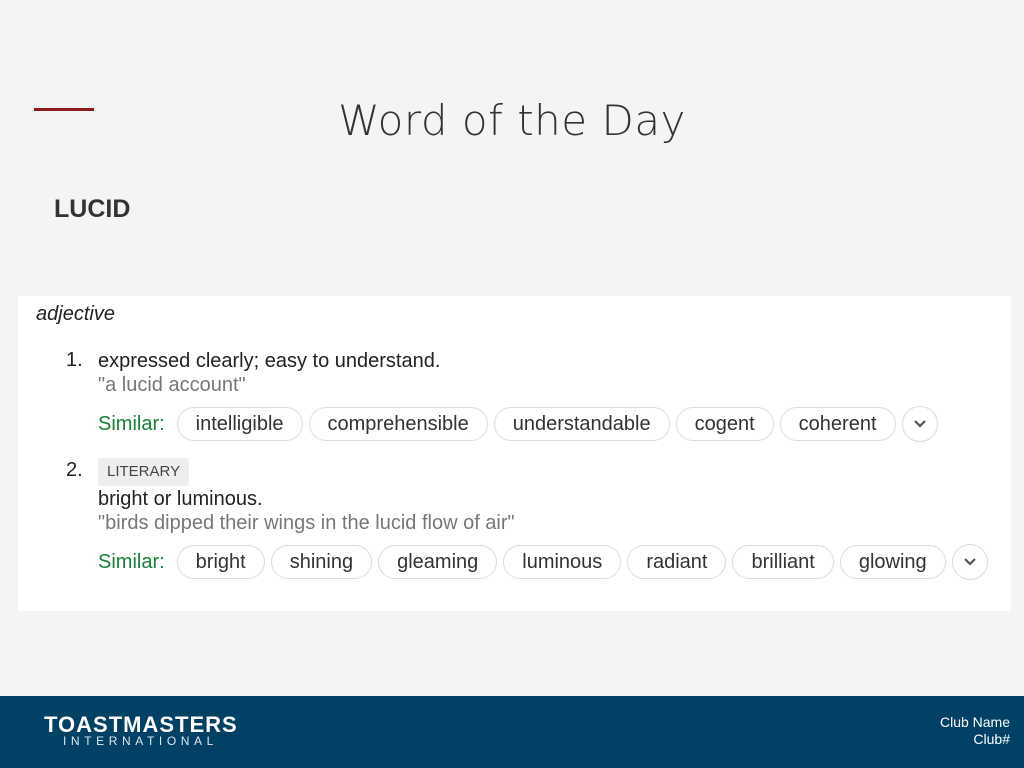 This screenshot has height=768, width=1024. I want to click on club-number: Club#, so click(991, 739).